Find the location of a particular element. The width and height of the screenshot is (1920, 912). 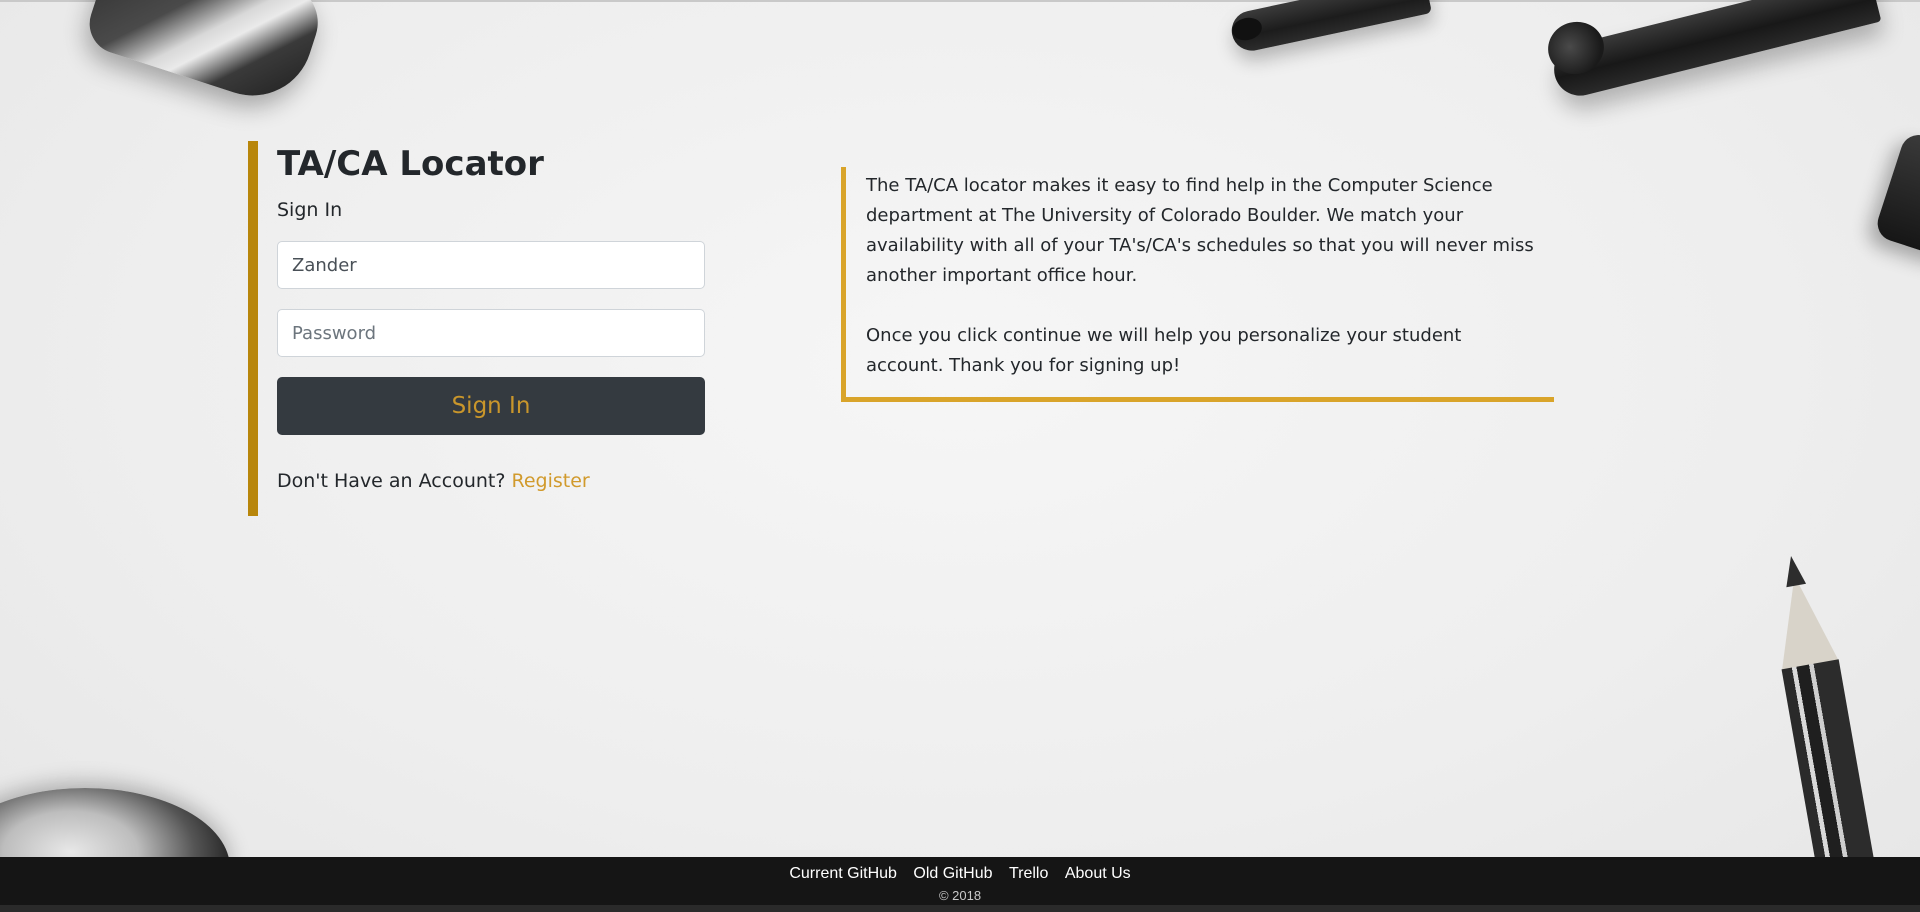

register-prompt: Don't Have an Account? is located at coordinates (391, 481).